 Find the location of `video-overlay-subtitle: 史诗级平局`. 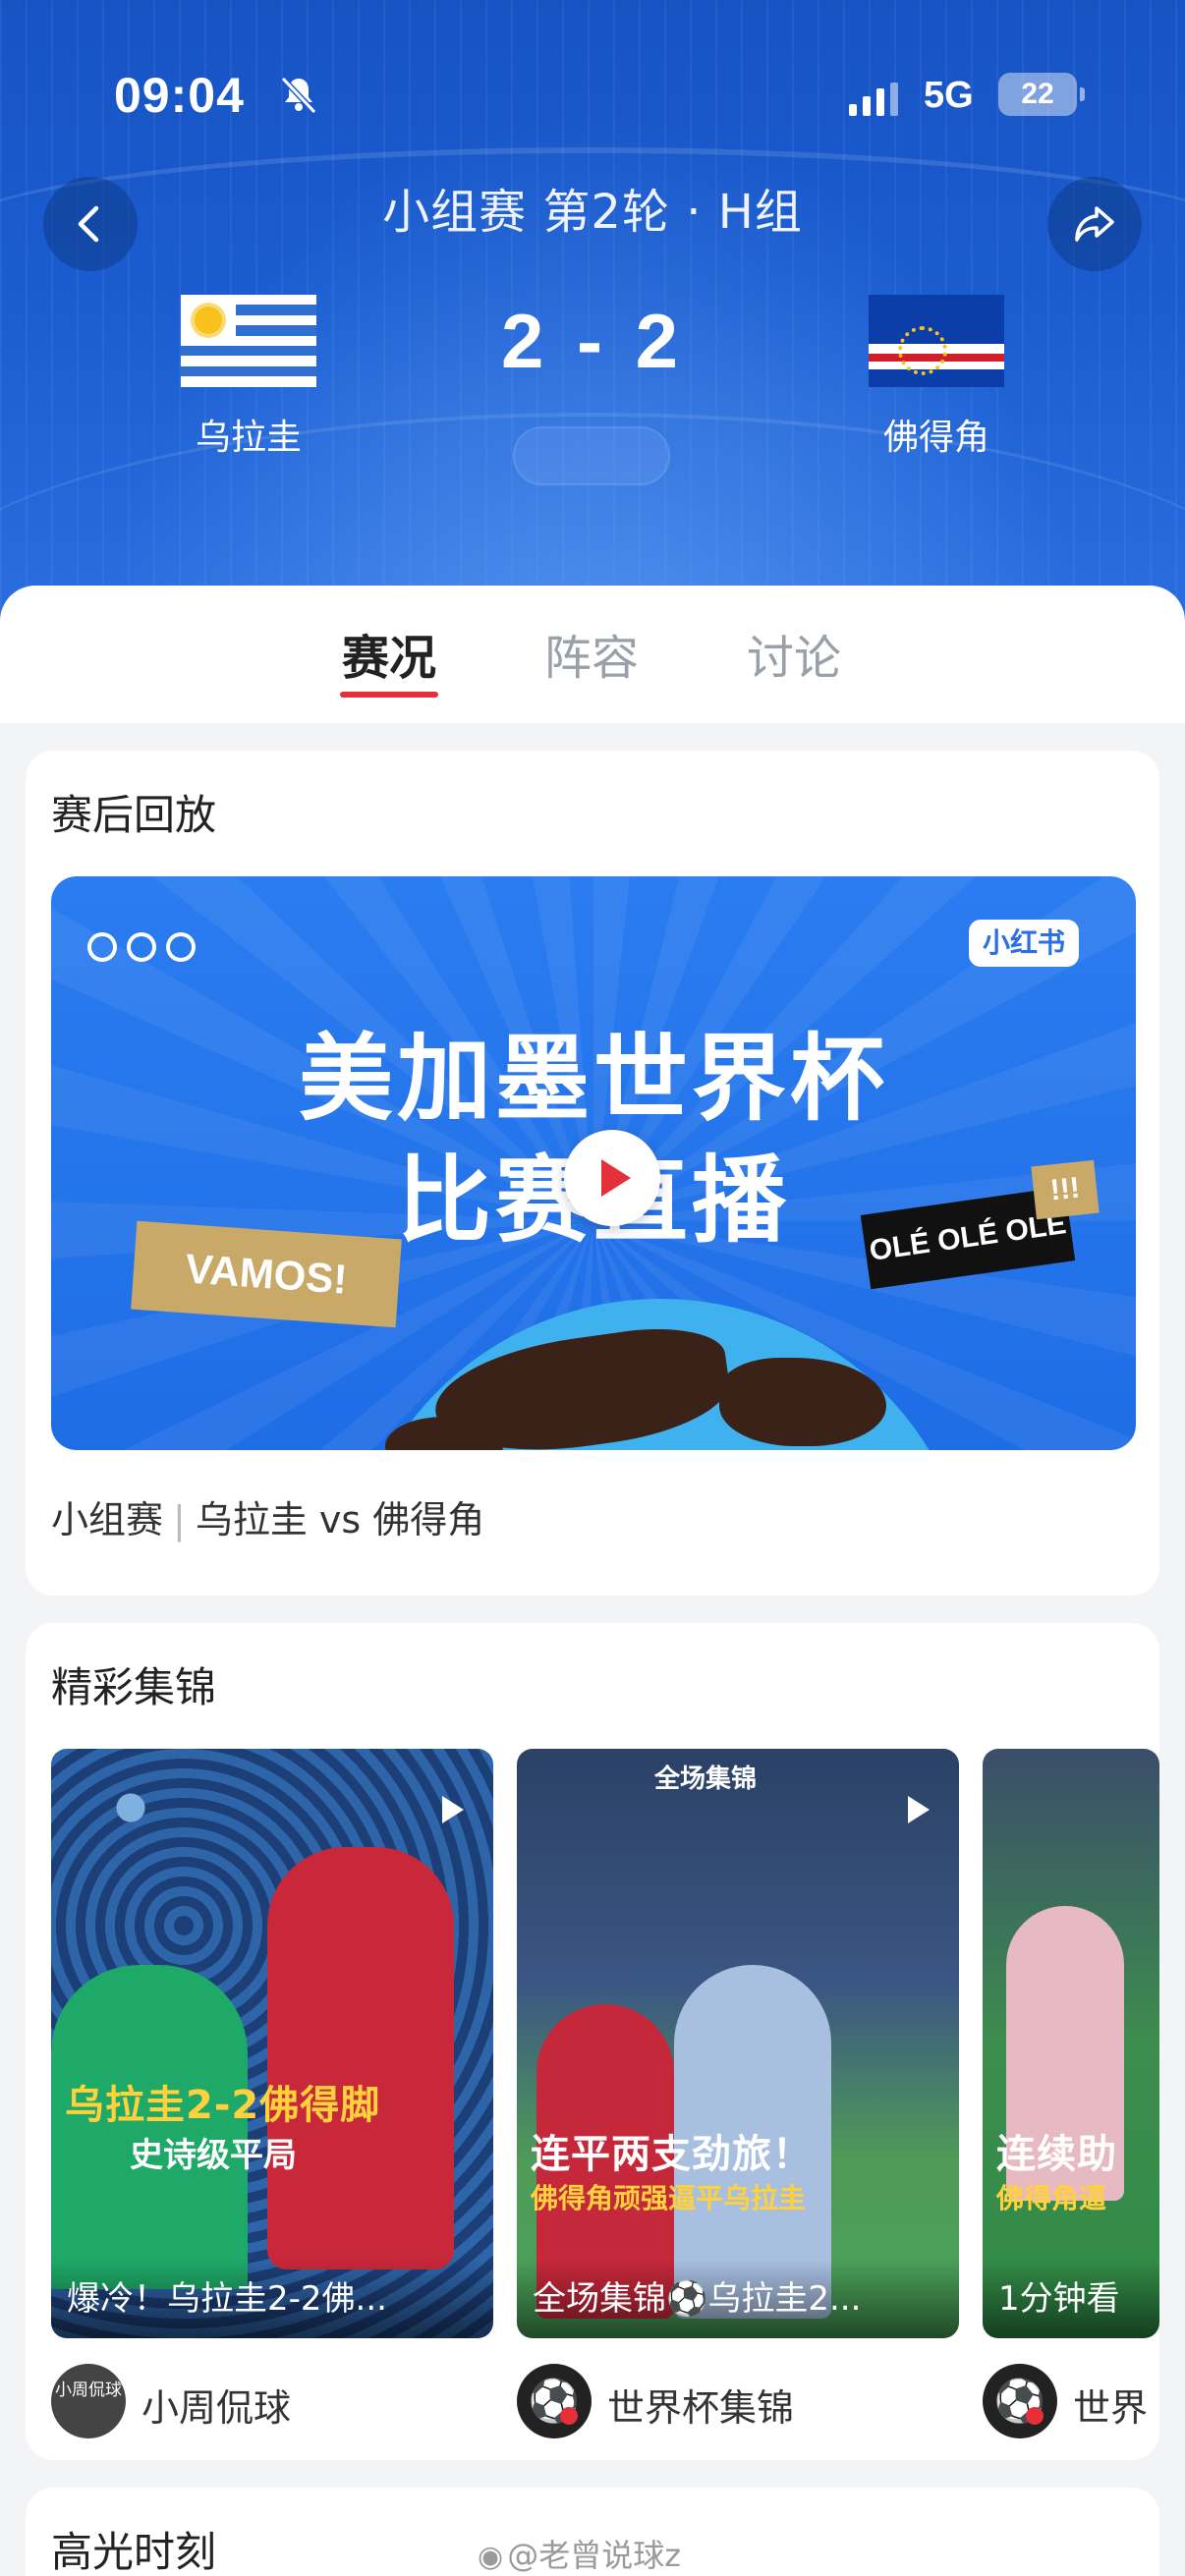

video-overlay-subtitle: 史诗级平局 is located at coordinates (214, 2155).